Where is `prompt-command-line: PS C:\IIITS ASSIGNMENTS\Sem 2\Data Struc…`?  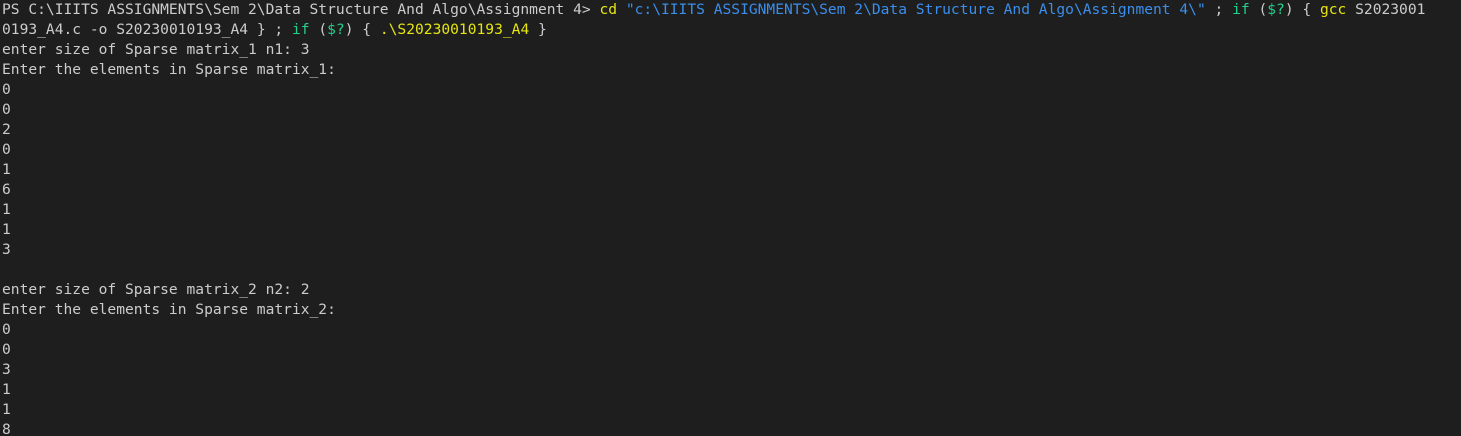 prompt-command-line: PS C:\IIITS ASSIGNMENTS\Sem 2\Data Struc… is located at coordinates (731, 10).